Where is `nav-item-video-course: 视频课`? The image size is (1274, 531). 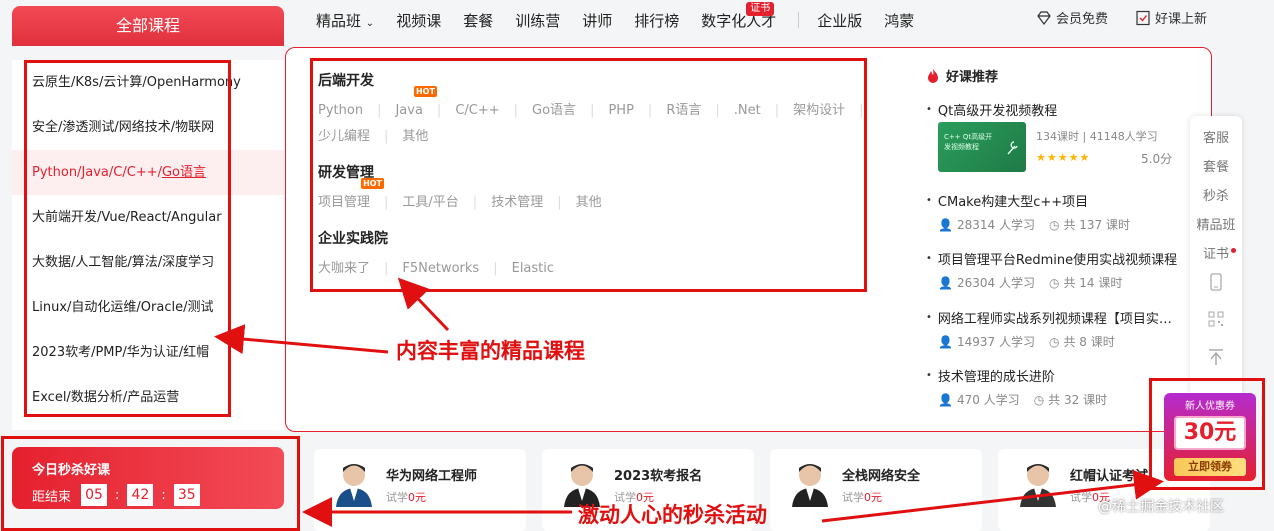 nav-item-video-course: 视频课 is located at coordinates (418, 20).